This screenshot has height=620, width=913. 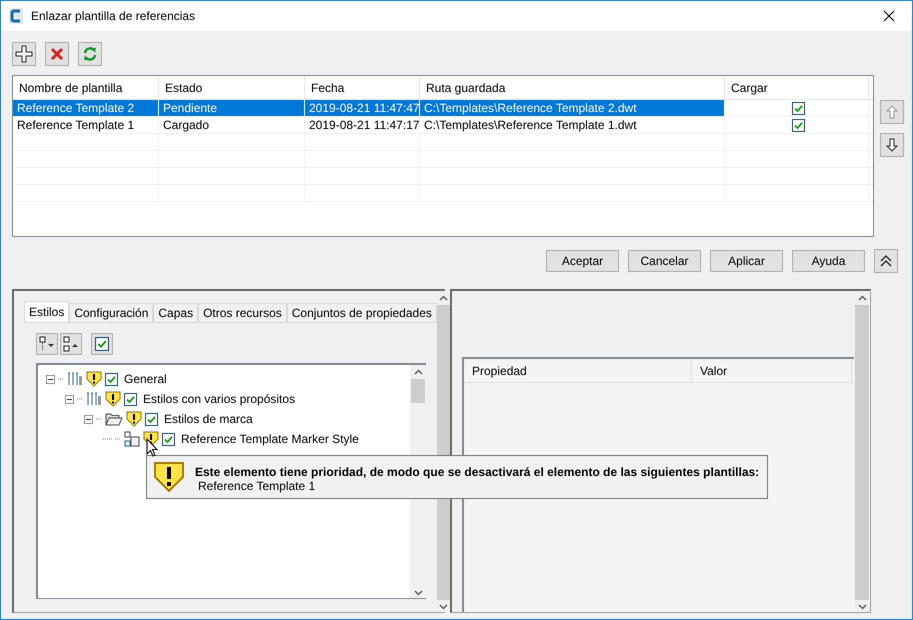 I want to click on table-cell: 2019-08-21 11:47:17, so click(x=362, y=125).